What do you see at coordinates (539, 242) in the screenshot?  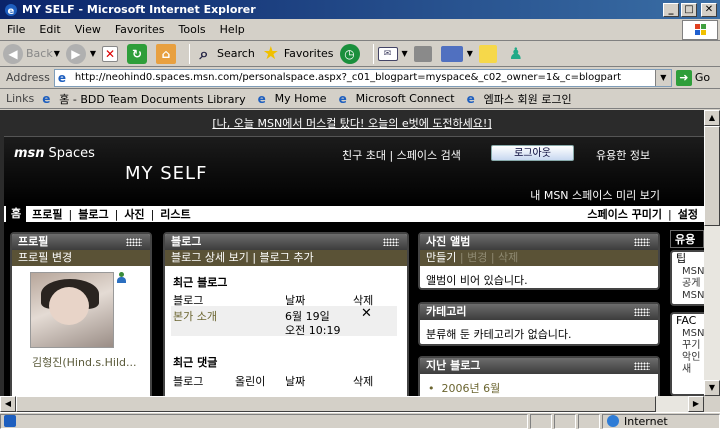 I see `album-panel-header: 사진 앨범` at bounding box center [539, 242].